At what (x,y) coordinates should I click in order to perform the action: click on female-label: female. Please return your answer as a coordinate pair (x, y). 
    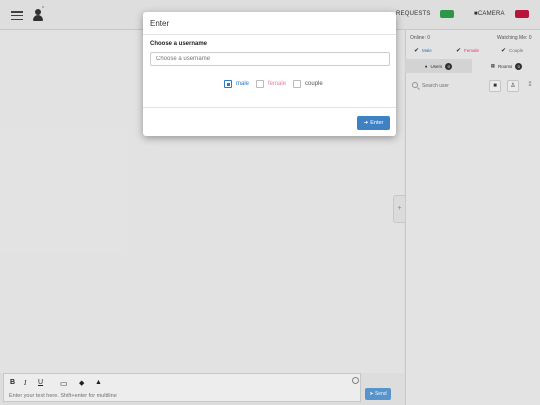
    Looking at the image, I should click on (277, 84).